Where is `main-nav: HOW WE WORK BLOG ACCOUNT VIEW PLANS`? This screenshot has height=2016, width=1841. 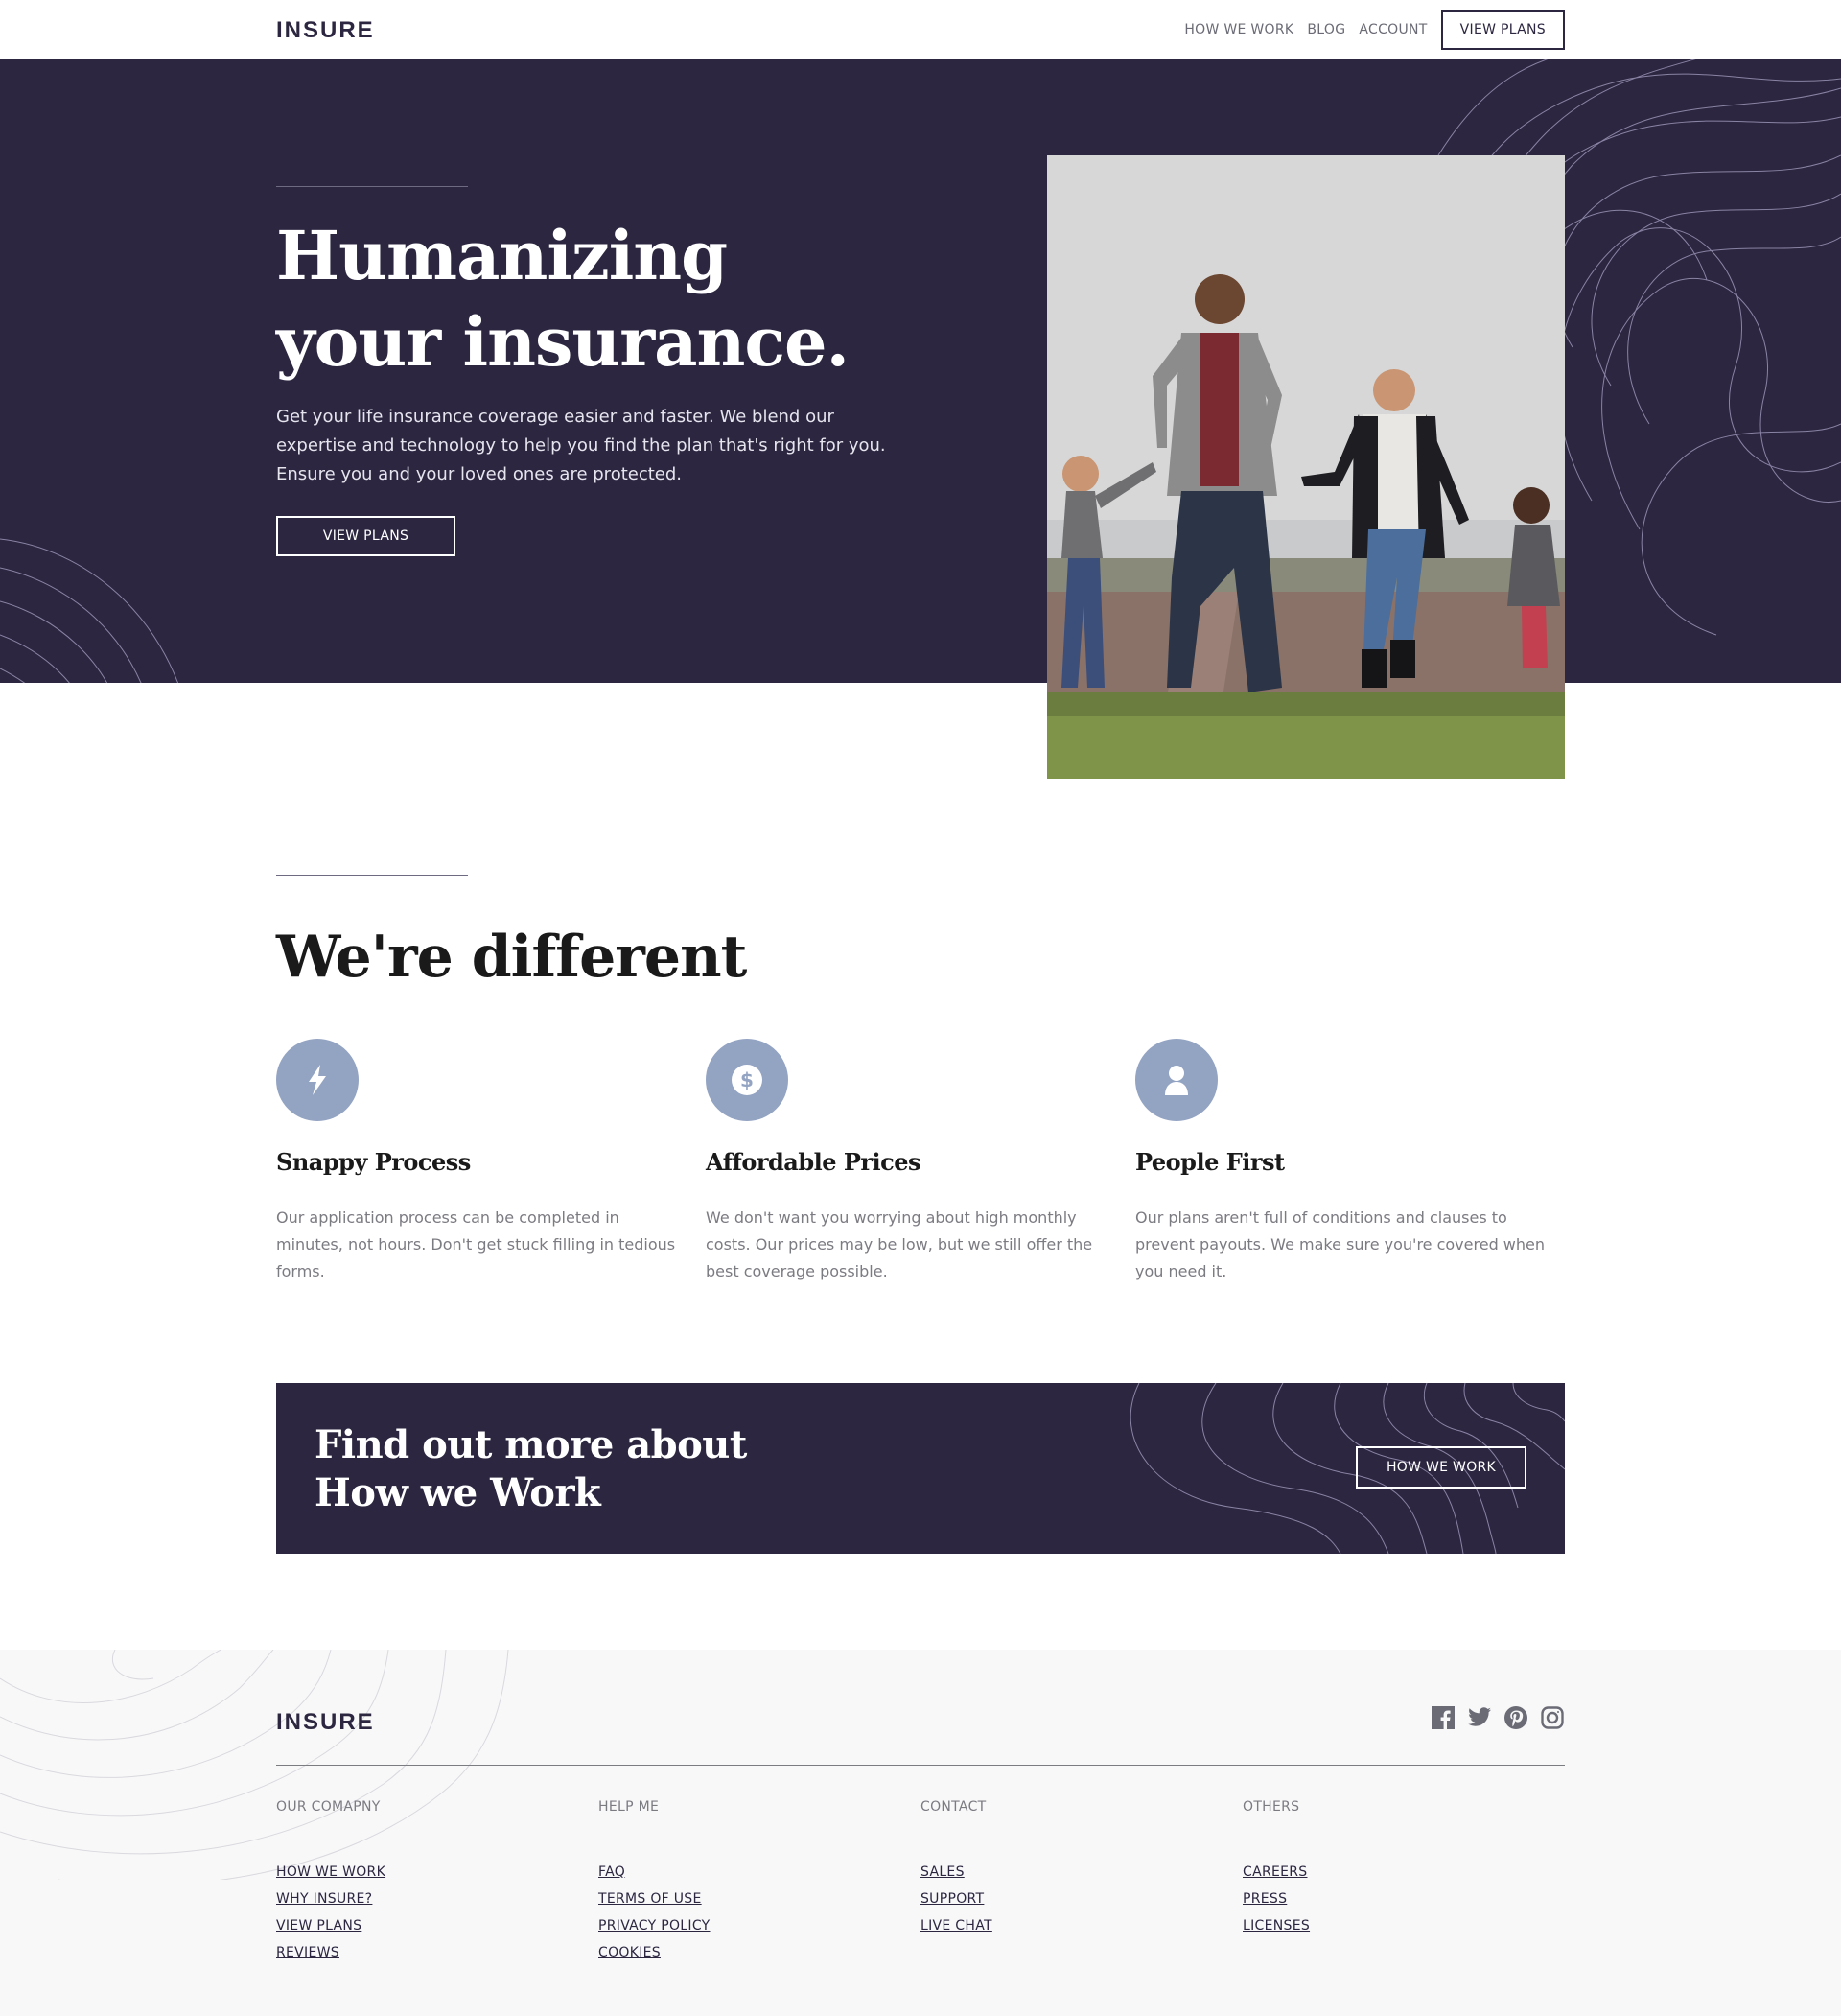
main-nav: HOW WE WORK BLOG ACCOUNT VIEW PLANS is located at coordinates (1374, 30).